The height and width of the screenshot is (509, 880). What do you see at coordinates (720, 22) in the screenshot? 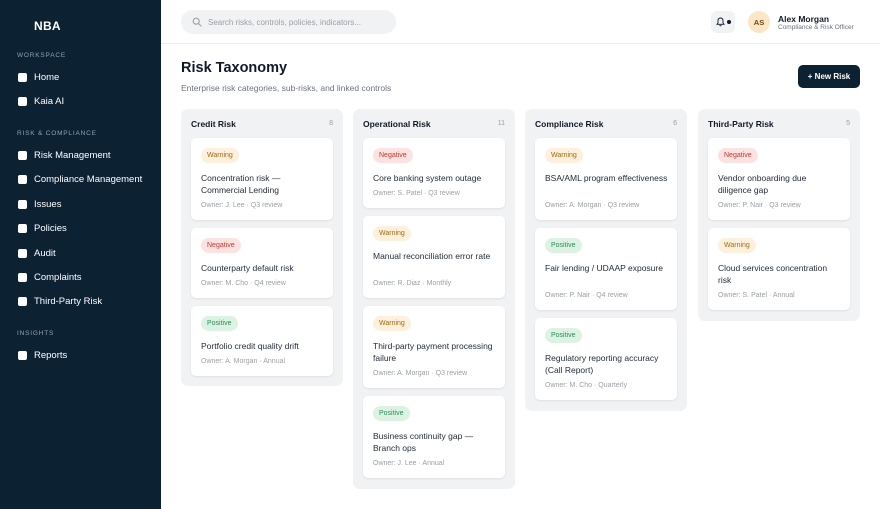
I see `bell-icon` at bounding box center [720, 22].